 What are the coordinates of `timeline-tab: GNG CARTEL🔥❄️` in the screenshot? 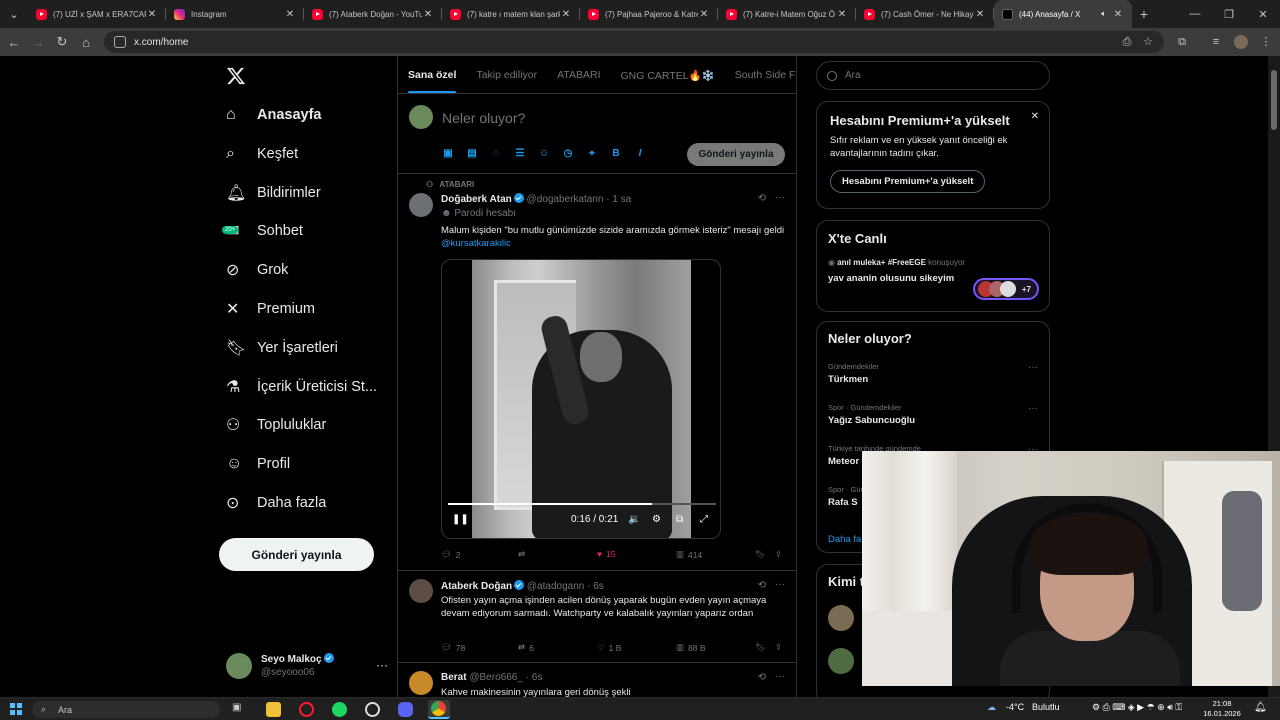 It's located at (668, 74).